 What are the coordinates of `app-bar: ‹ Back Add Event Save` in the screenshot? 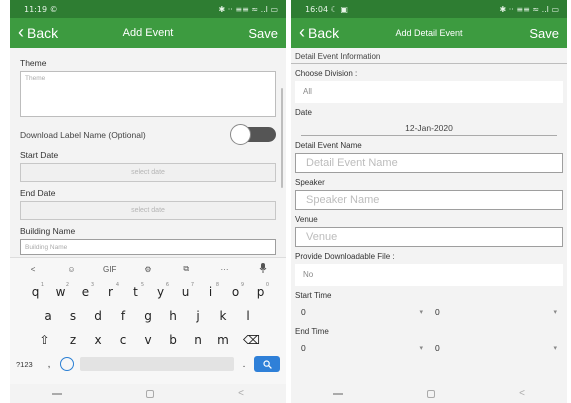 It's located at (148, 33).